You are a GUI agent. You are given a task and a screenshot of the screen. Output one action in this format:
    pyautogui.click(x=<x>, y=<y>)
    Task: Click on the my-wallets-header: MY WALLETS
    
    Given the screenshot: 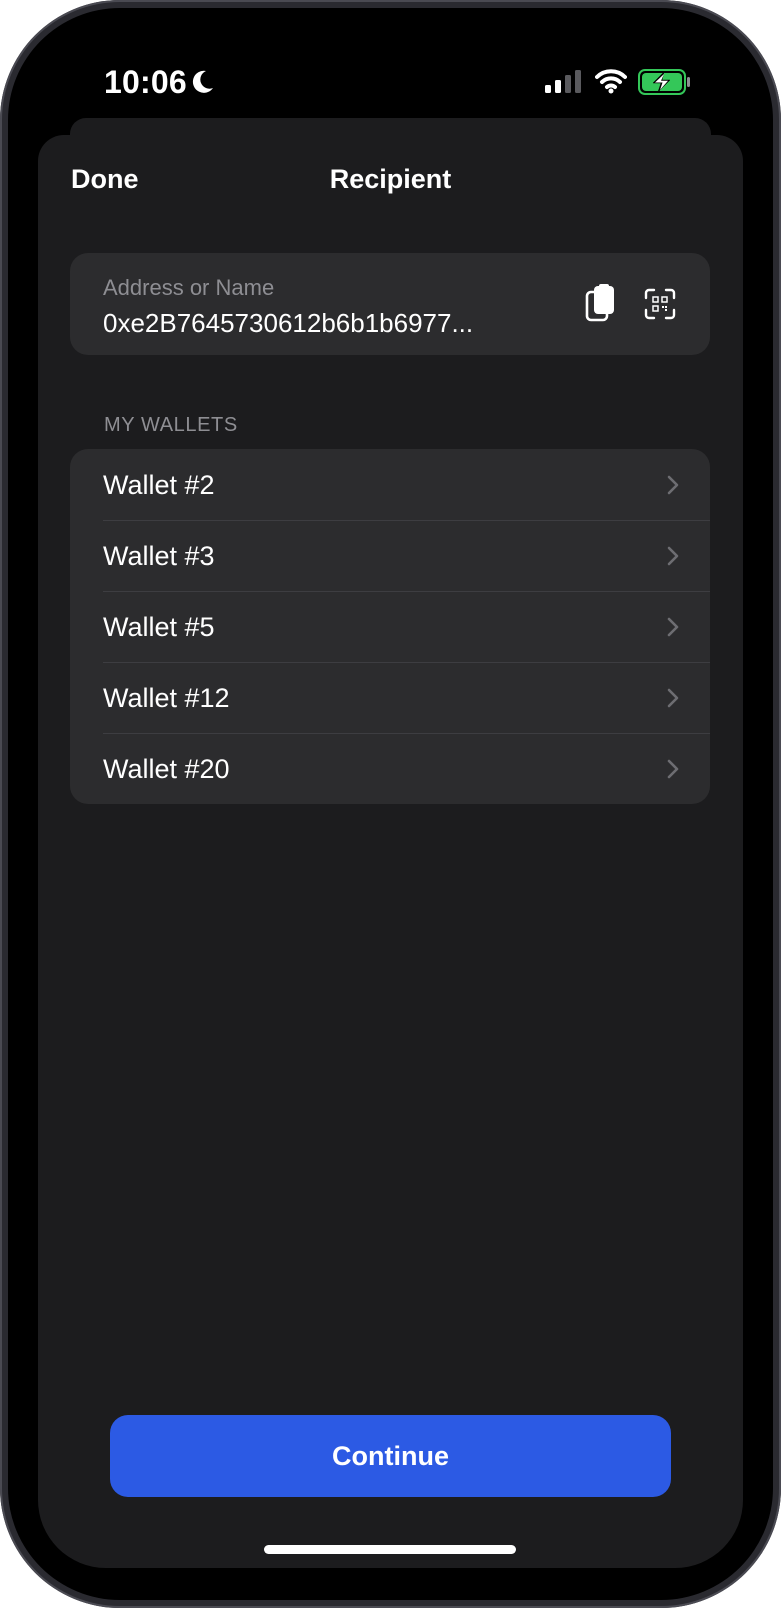 What is the action you would take?
    pyautogui.click(x=171, y=425)
    